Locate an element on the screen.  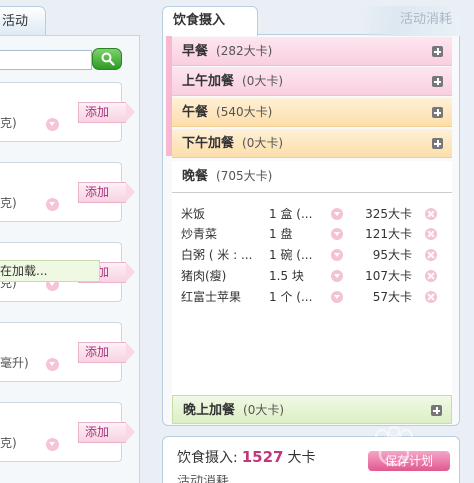
meal-name: 晚餐 is located at coordinates (195, 176).